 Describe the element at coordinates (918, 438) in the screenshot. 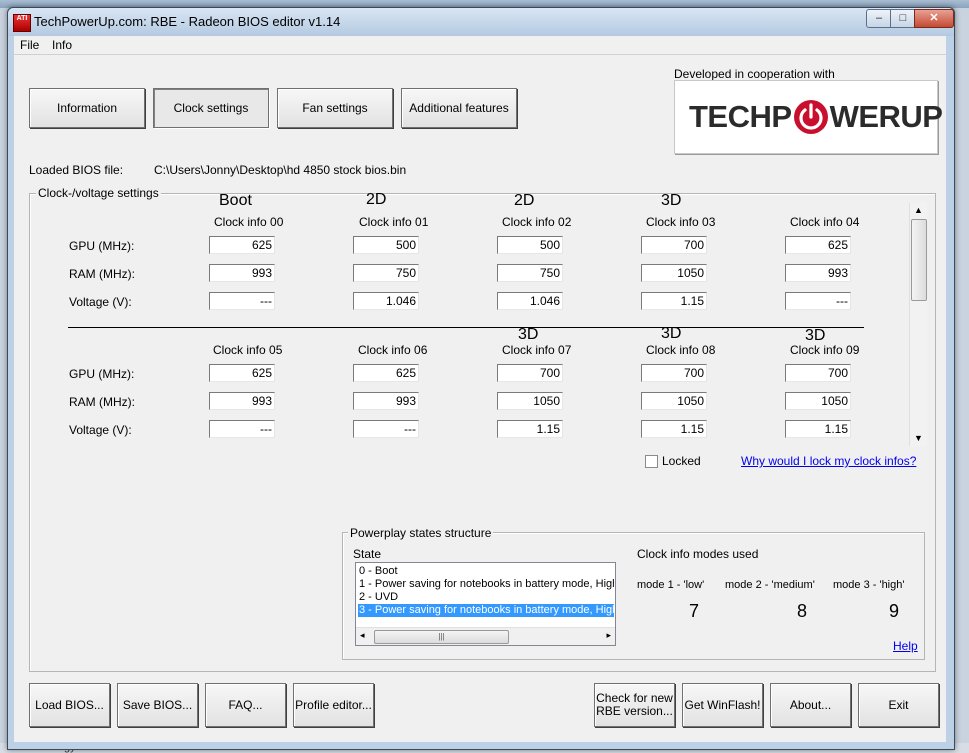

I see `scroll-down-icon: ▼` at that location.